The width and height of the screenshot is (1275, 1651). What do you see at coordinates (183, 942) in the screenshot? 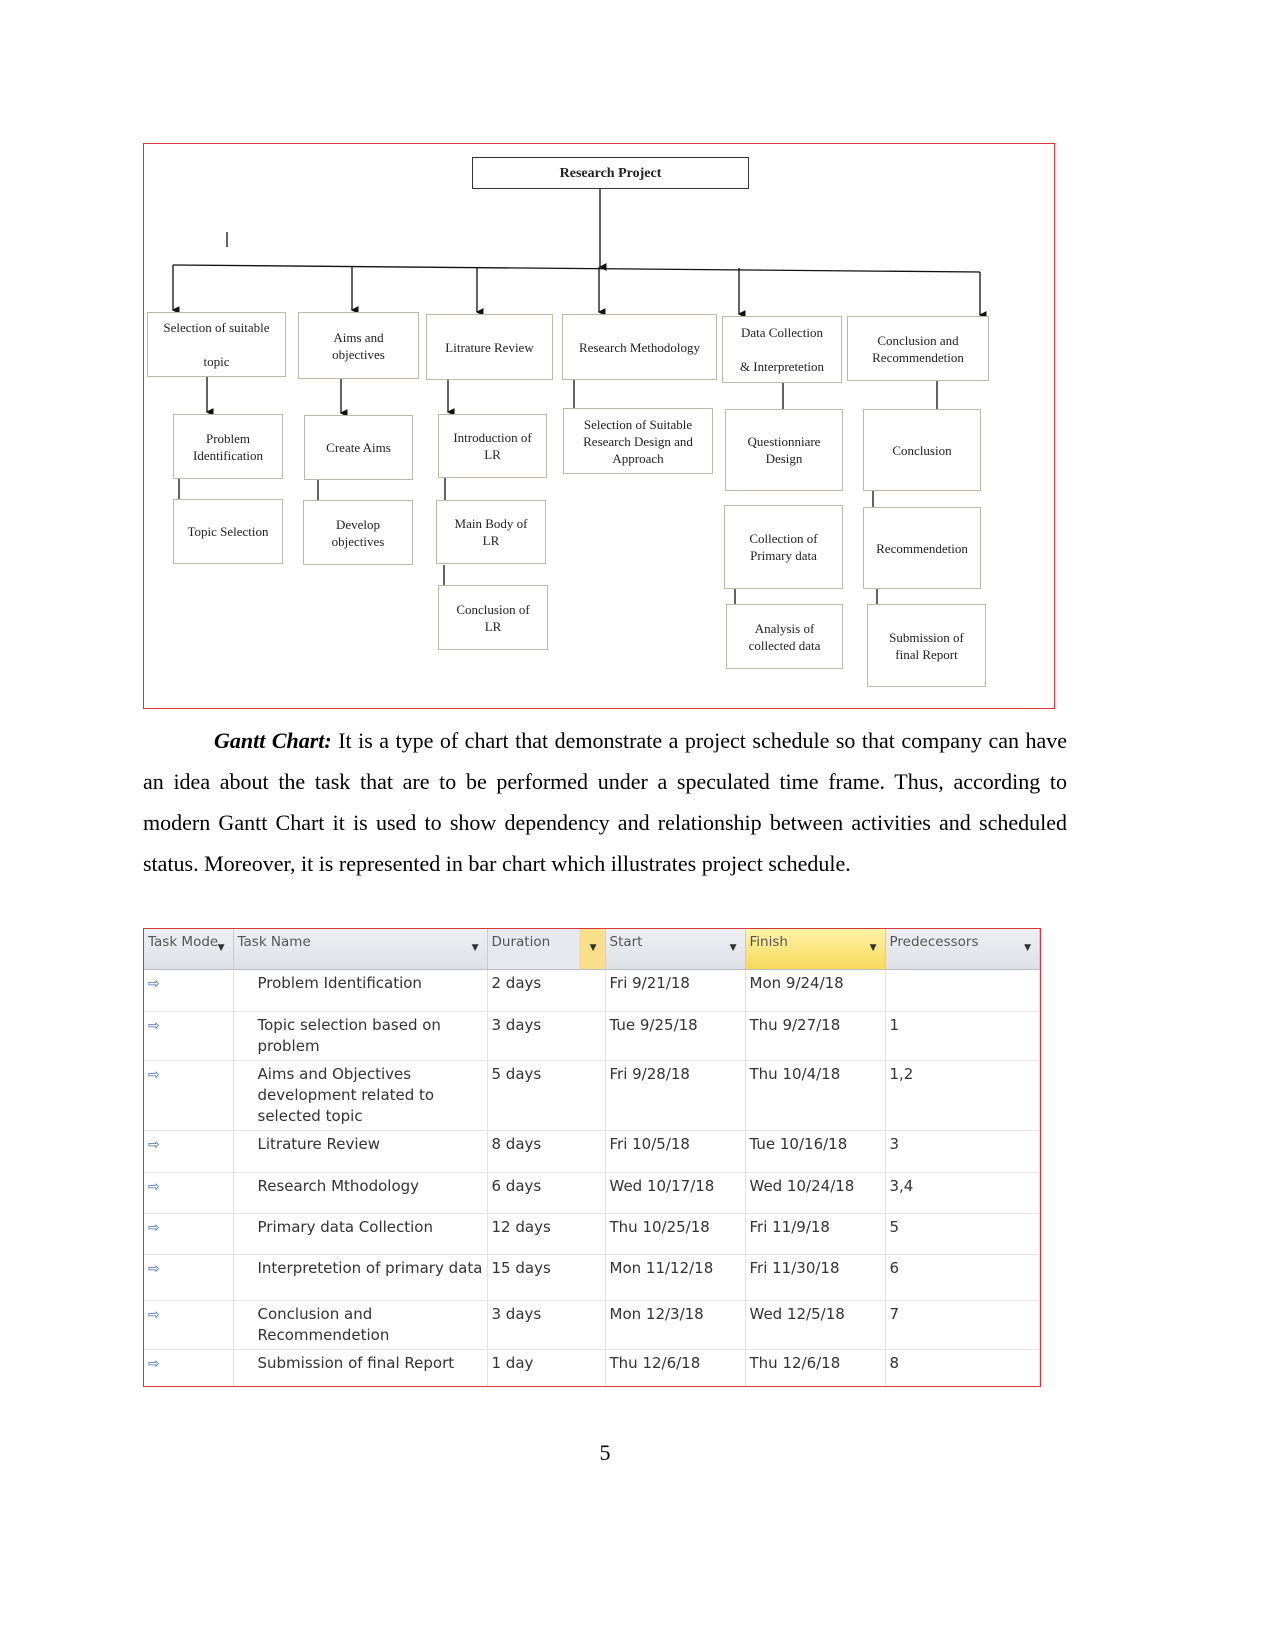
I see `column-header-label: Task Mode` at bounding box center [183, 942].